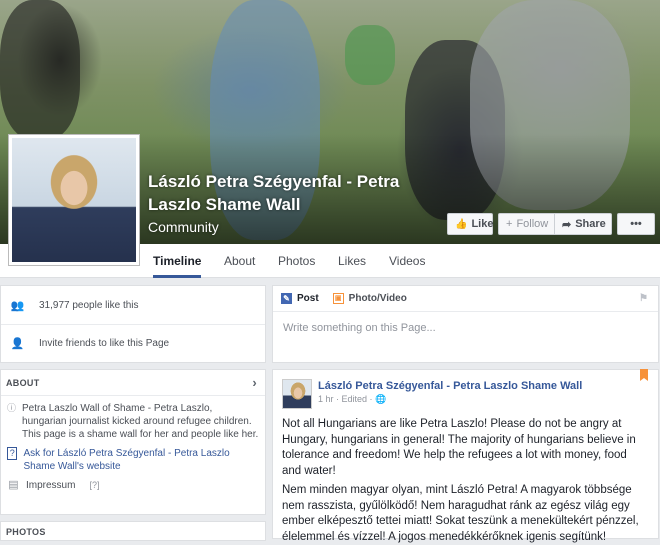 Image resolution: width=660 pixels, height=545 pixels. I want to click on tab-photo-video: ▣ Photo/Video, so click(369, 298).